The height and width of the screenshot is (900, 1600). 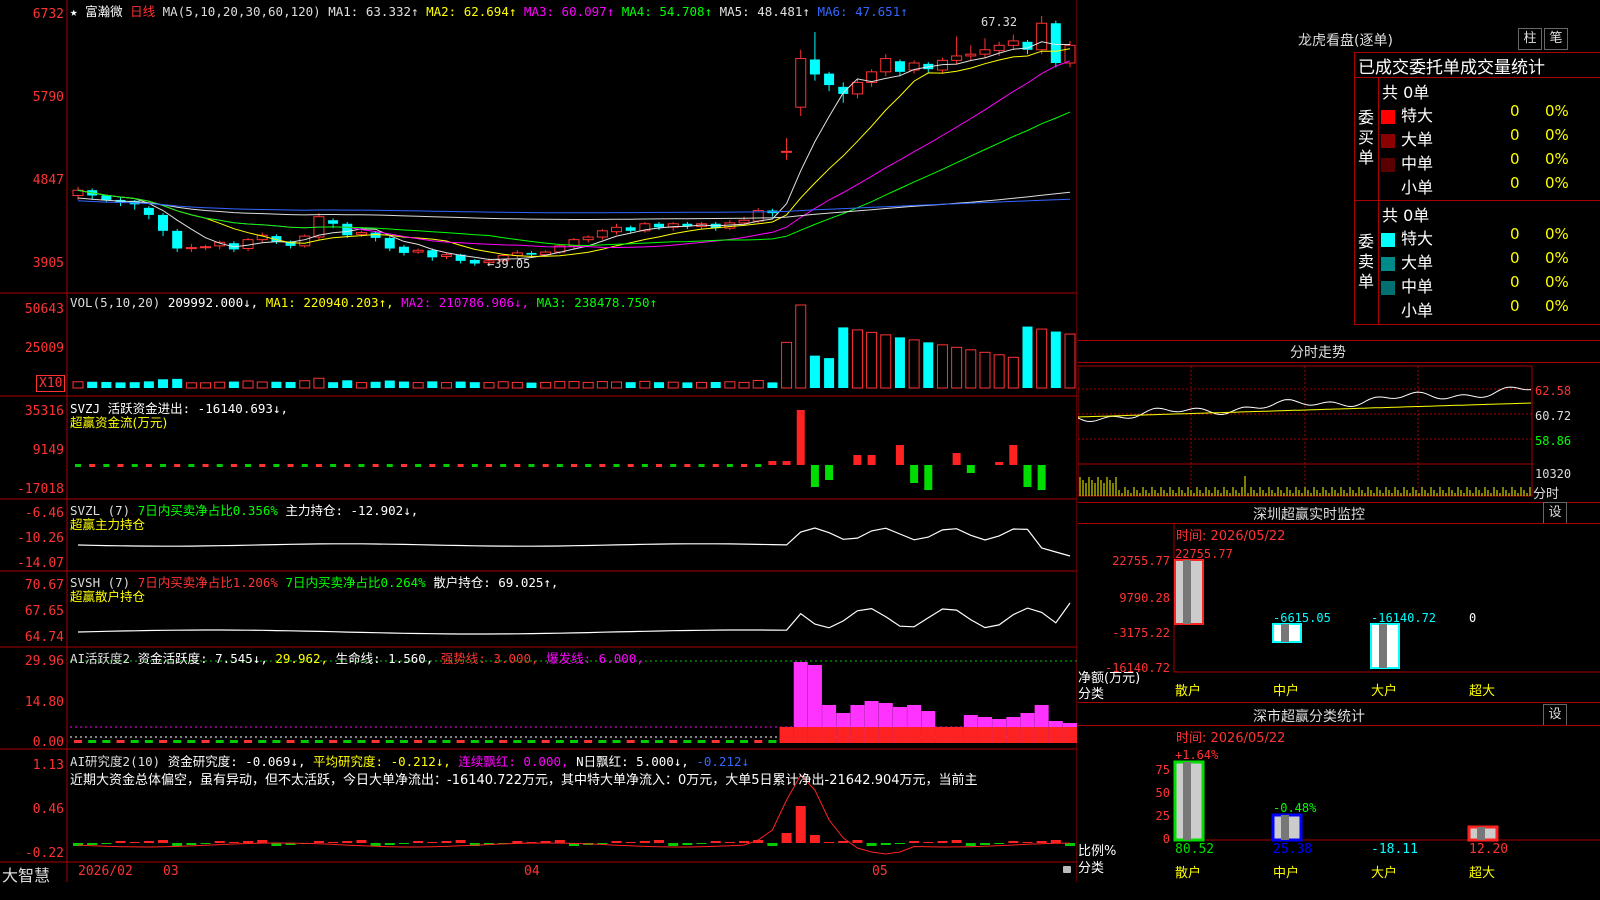 I want to click on sz-monitor-value: -16140.72, so click(x=1403, y=618).